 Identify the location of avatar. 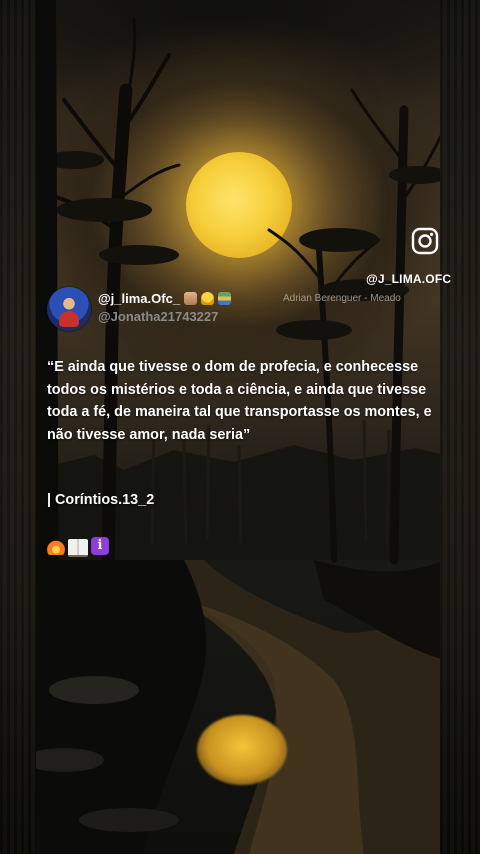
(69, 309).